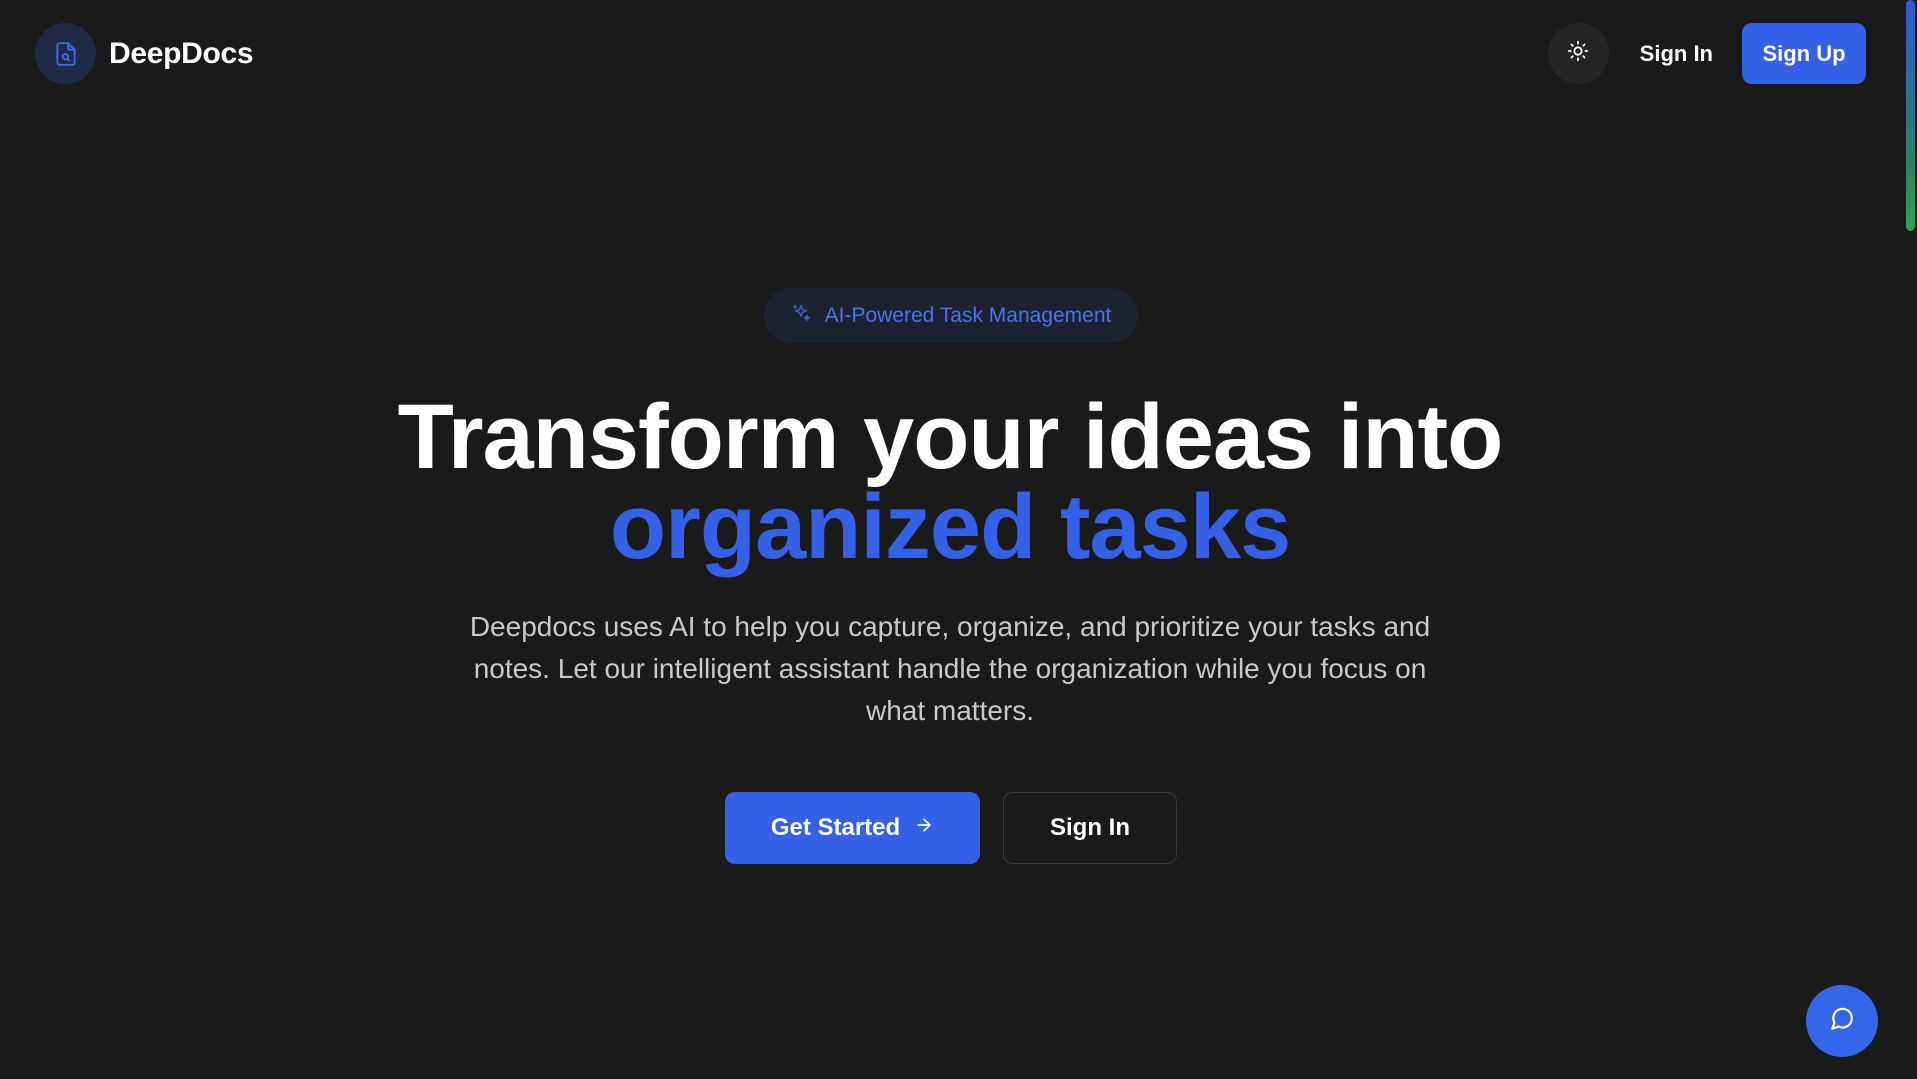 The width and height of the screenshot is (1917, 1079). I want to click on headline-line-1: Transform your ideas into, so click(950, 437).